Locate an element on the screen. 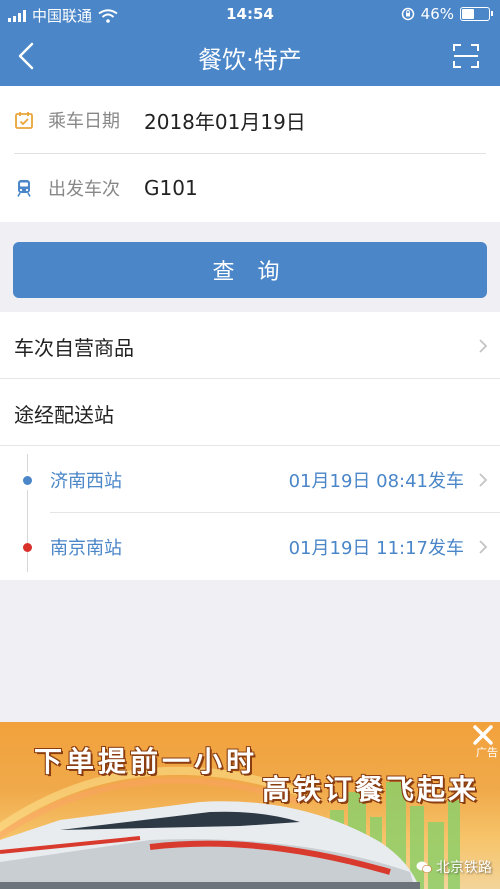 The width and height of the screenshot is (500, 889). wechat-icon is located at coordinates (424, 867).